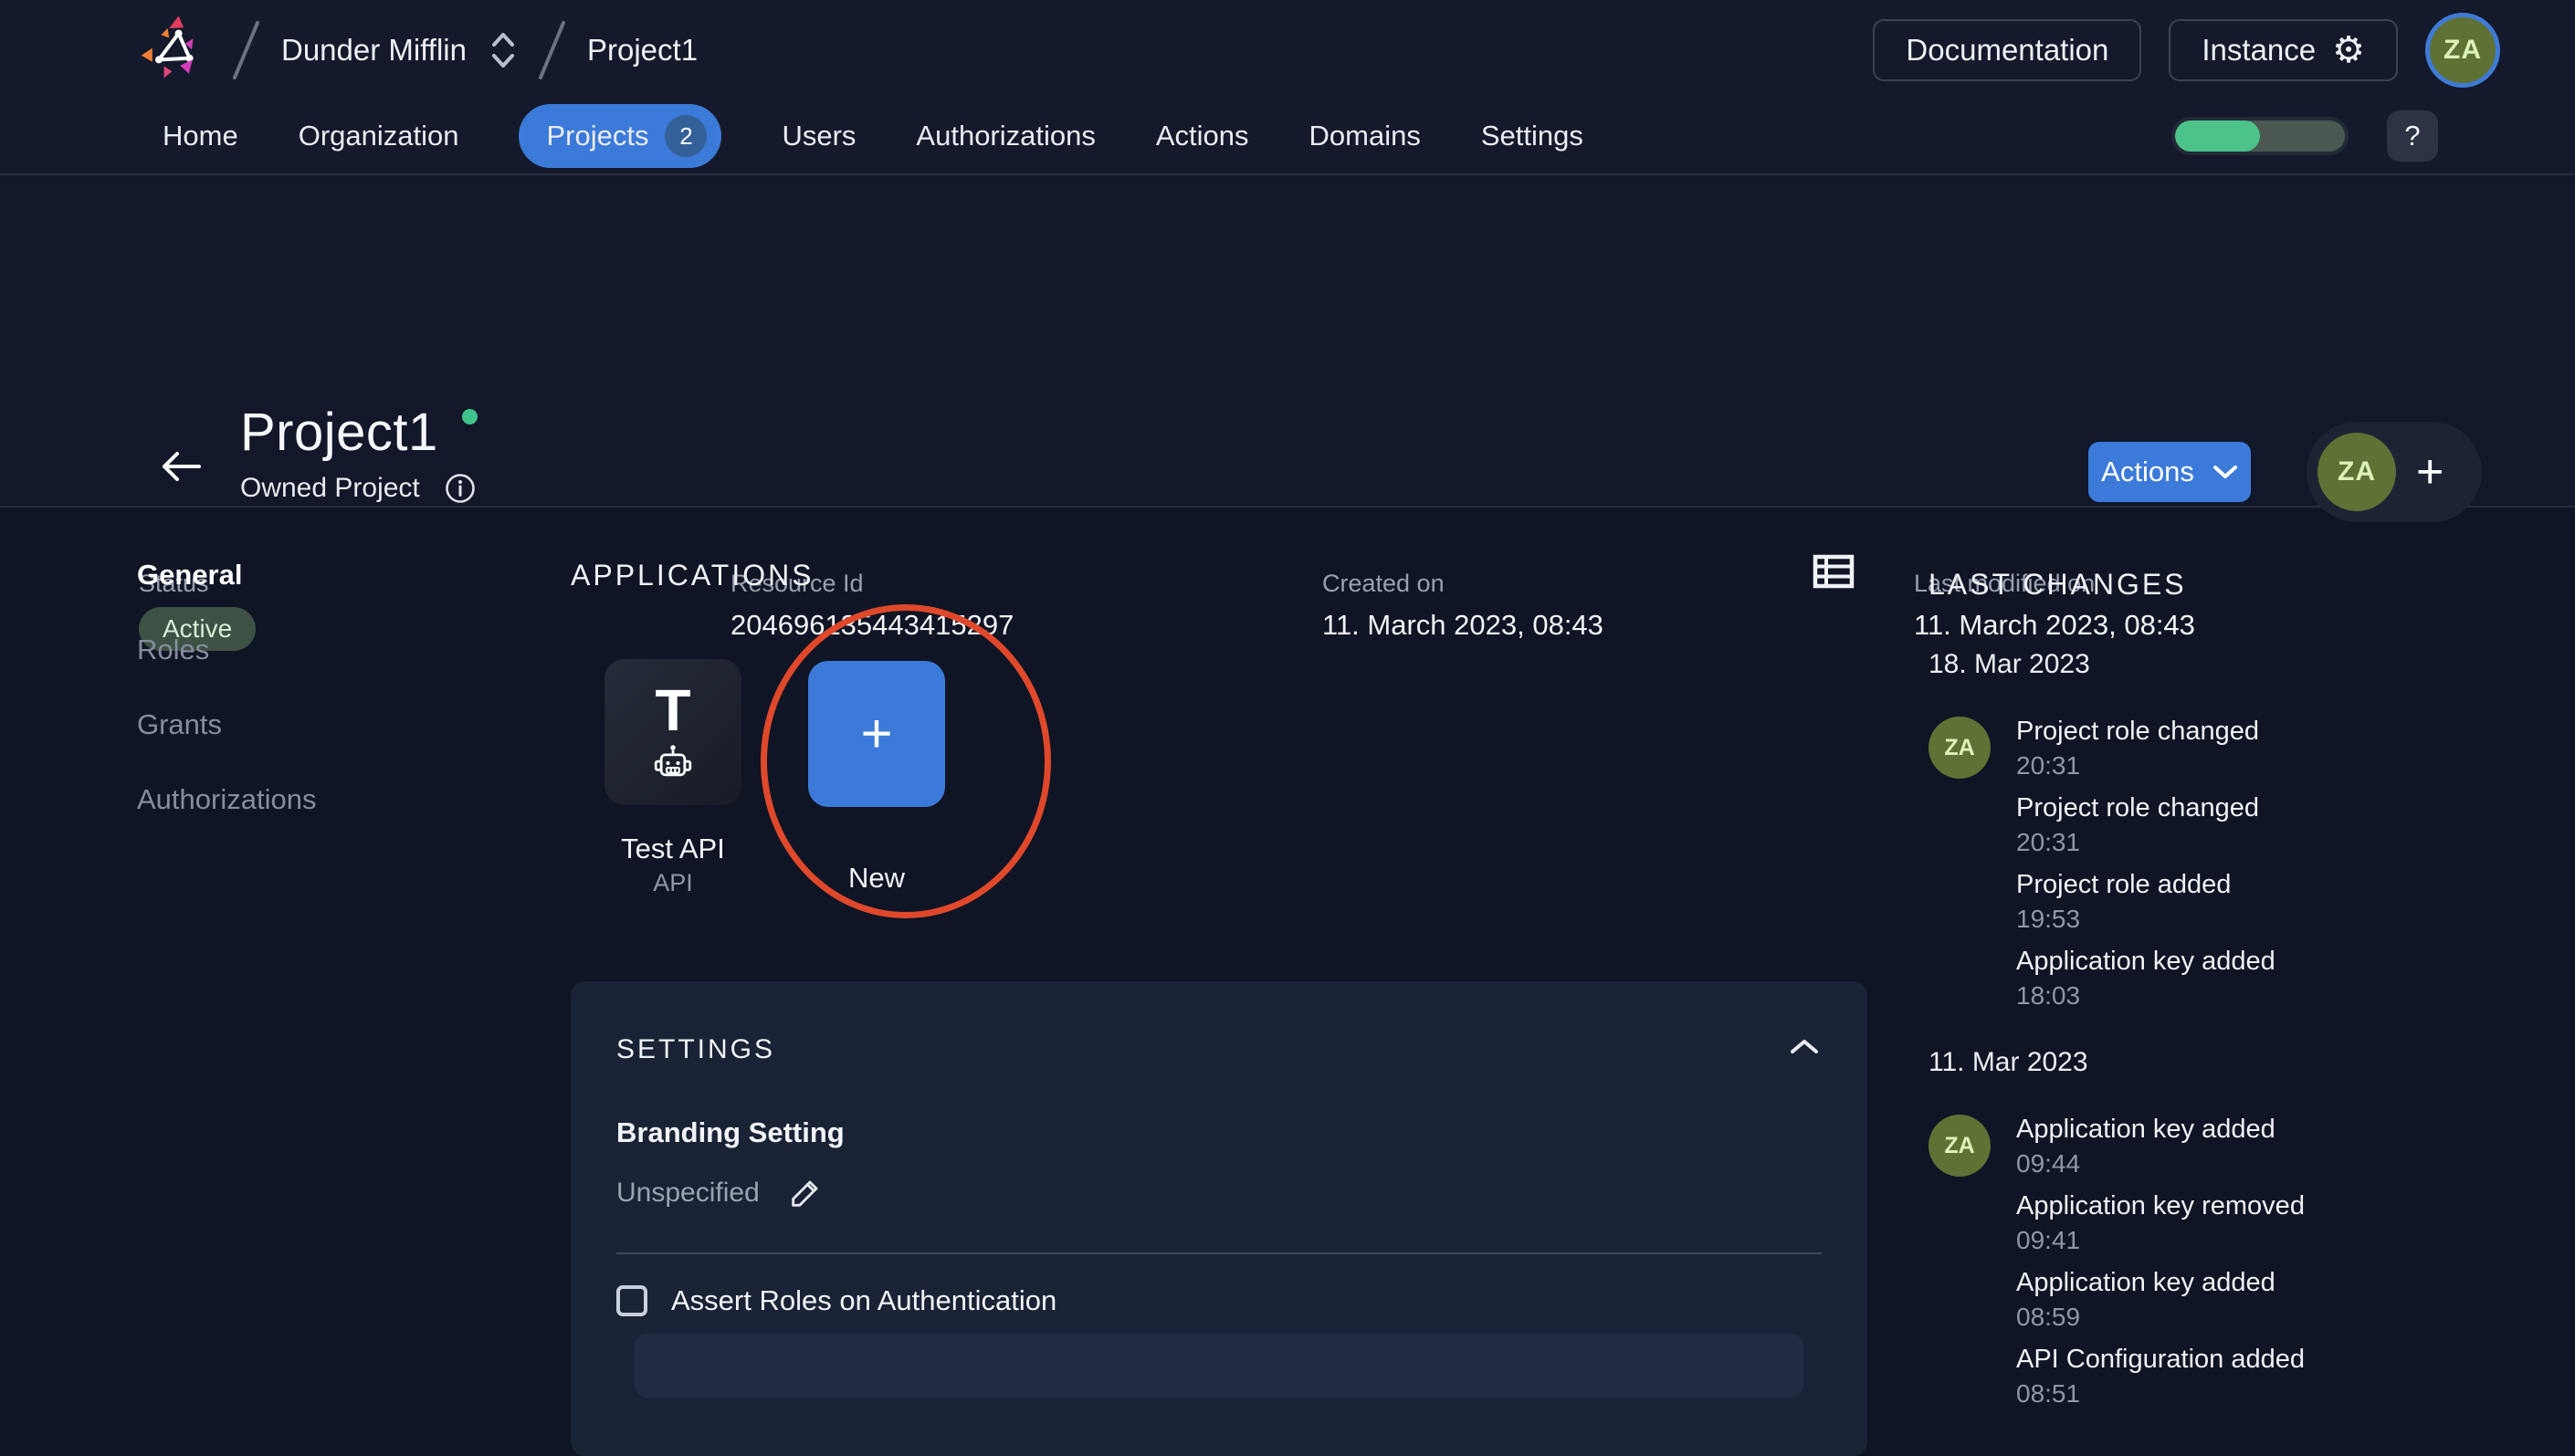 Image resolution: width=2575 pixels, height=1456 pixels. I want to click on nav-item-domains: Domains, so click(1365, 136).